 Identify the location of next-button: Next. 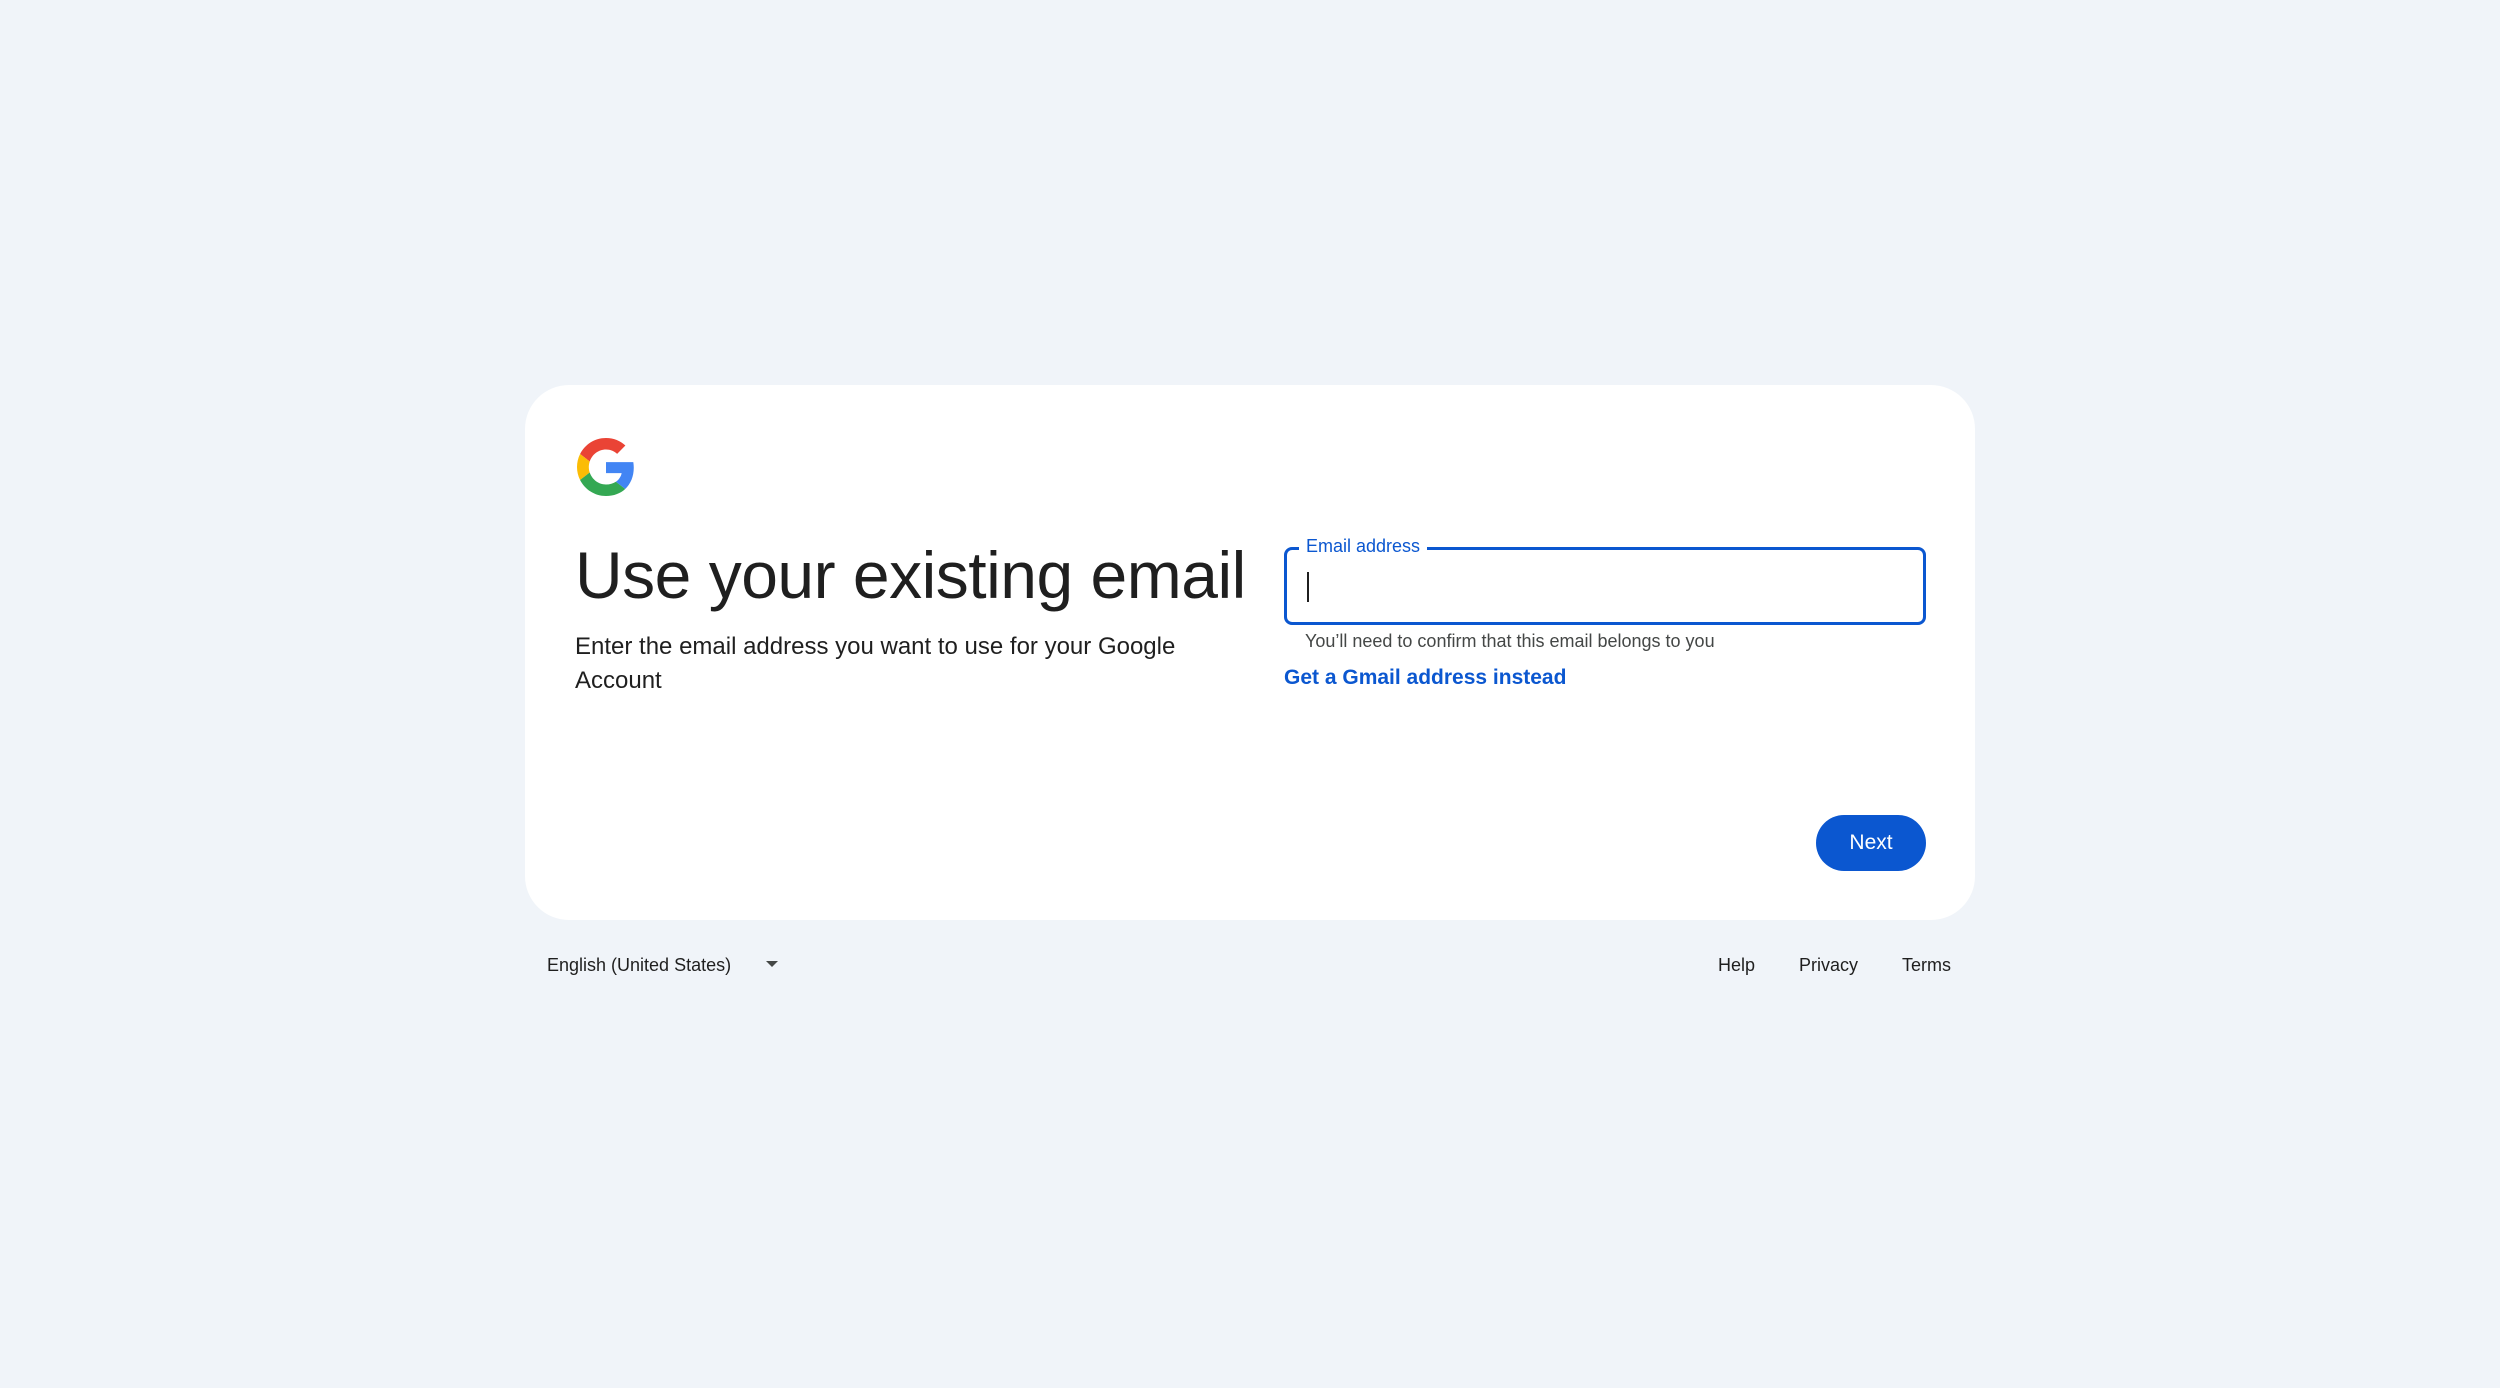
(1871, 843).